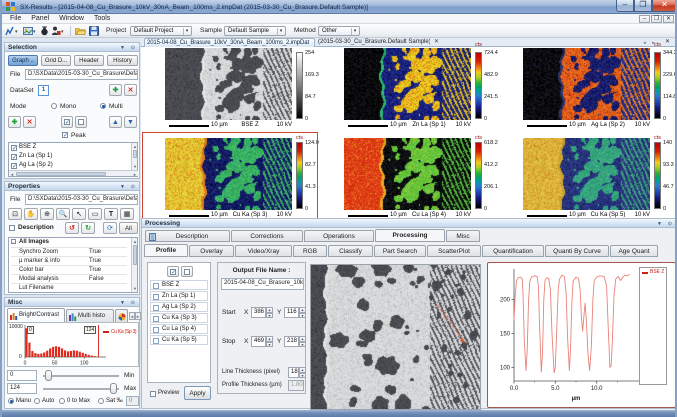 This screenshot has height=417, width=677. What do you see at coordinates (339, 236) in the screenshot?
I see `tab-operations: Operations` at bounding box center [339, 236].